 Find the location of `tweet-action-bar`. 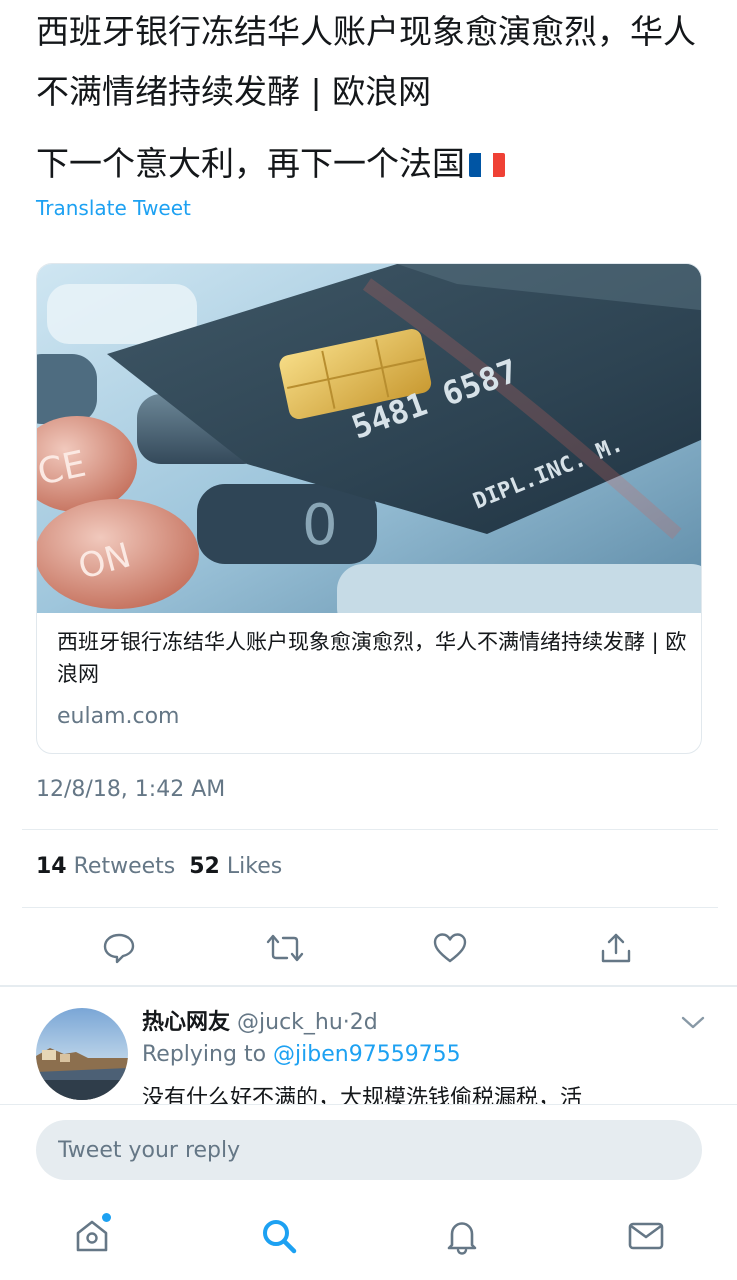

tweet-action-bar is located at coordinates (368, 948).